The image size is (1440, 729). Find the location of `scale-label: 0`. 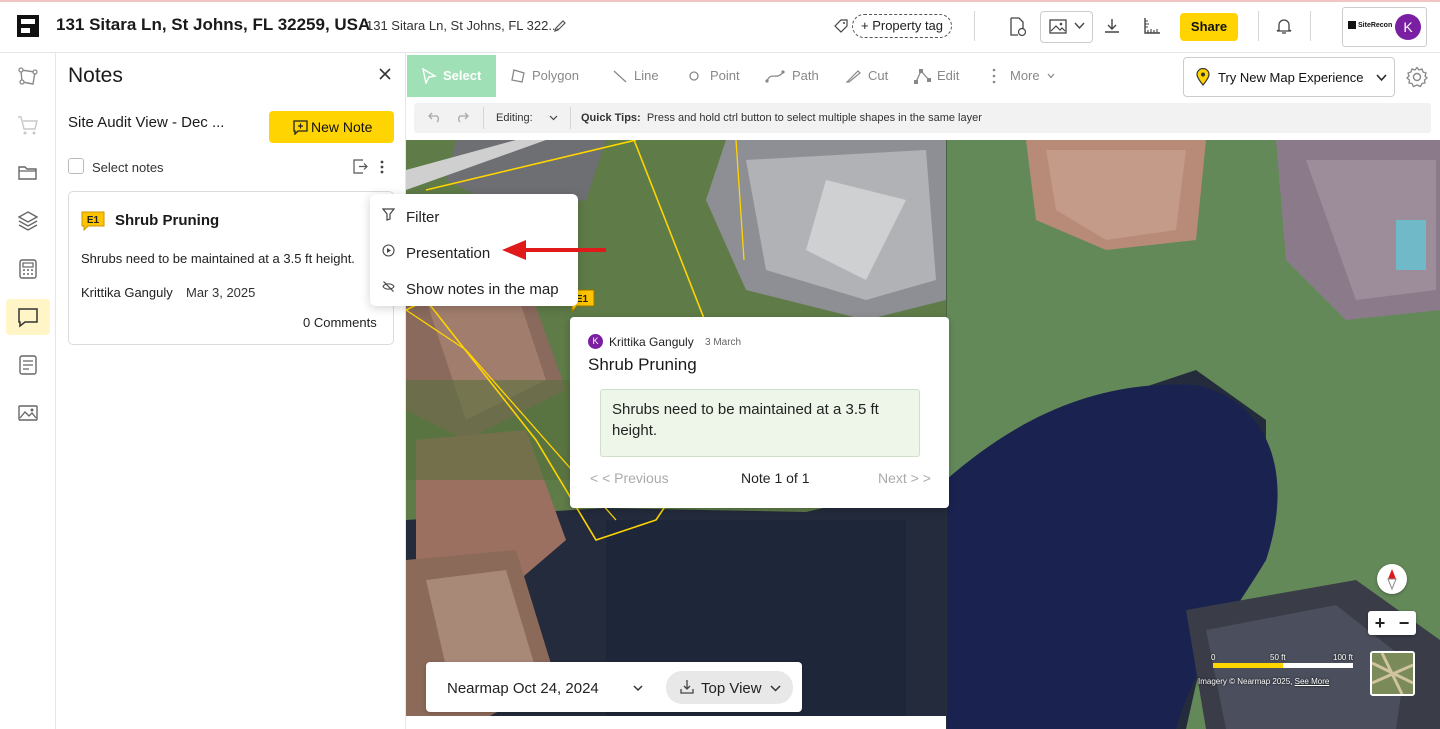

scale-label: 0 is located at coordinates (1213, 657).